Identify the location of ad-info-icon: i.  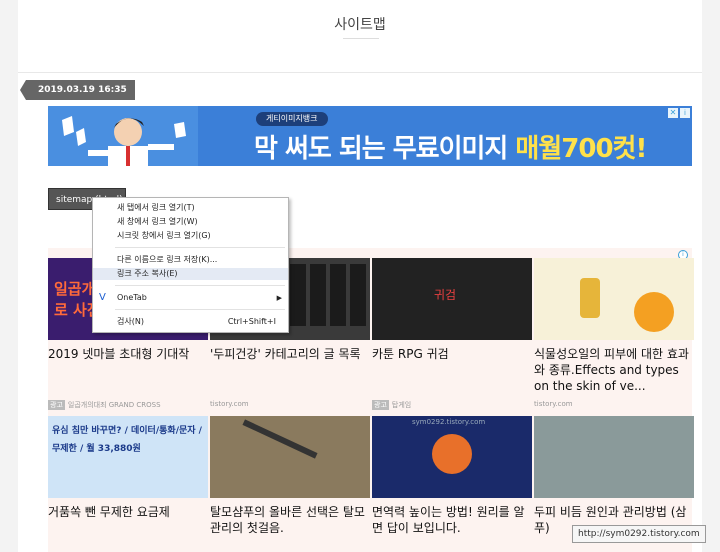
(685, 113).